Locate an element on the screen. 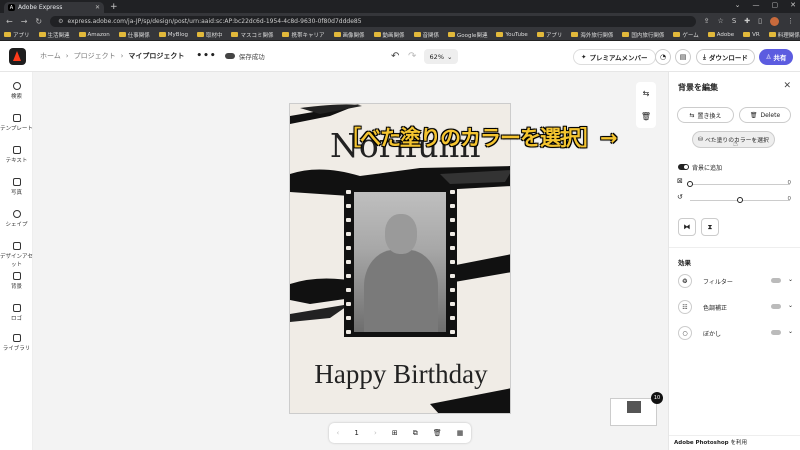  flip-vertical-button: ⧗ is located at coordinates (710, 227).